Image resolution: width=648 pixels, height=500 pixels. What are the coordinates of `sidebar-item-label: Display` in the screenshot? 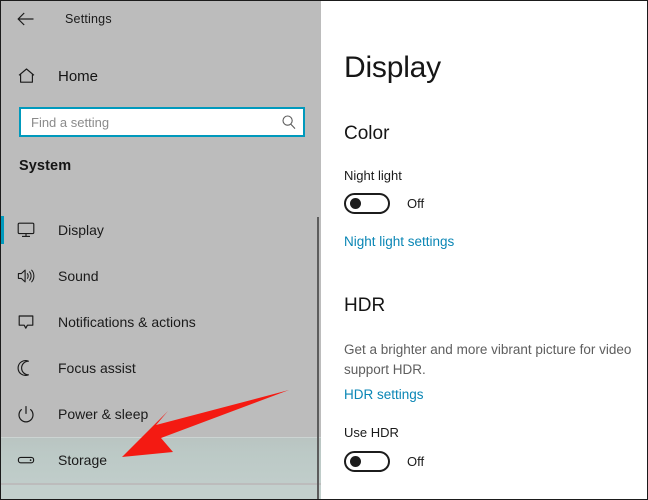 It's located at (81, 230).